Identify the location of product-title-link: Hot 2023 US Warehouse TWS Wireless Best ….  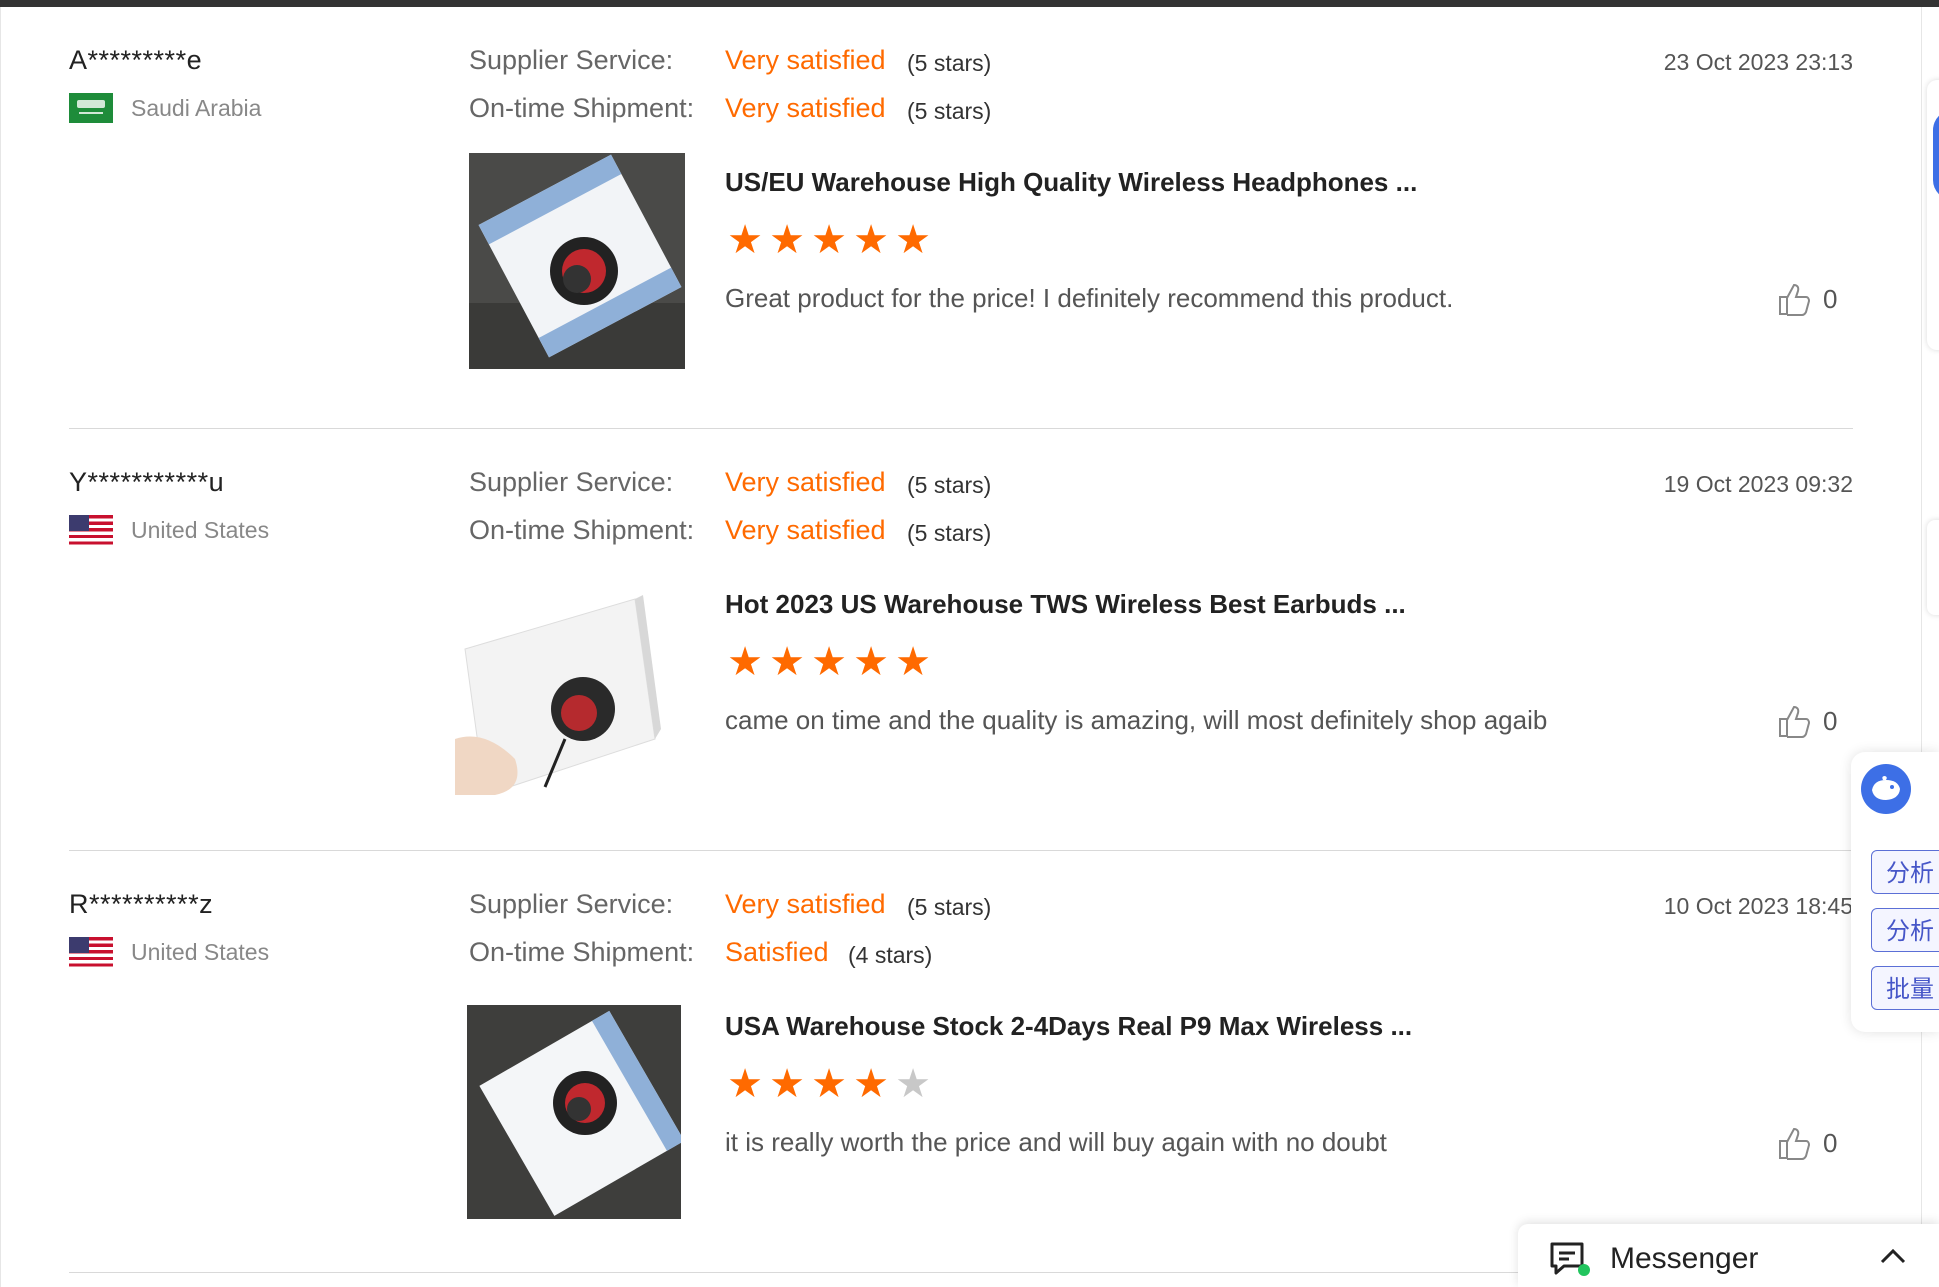
(1065, 604).